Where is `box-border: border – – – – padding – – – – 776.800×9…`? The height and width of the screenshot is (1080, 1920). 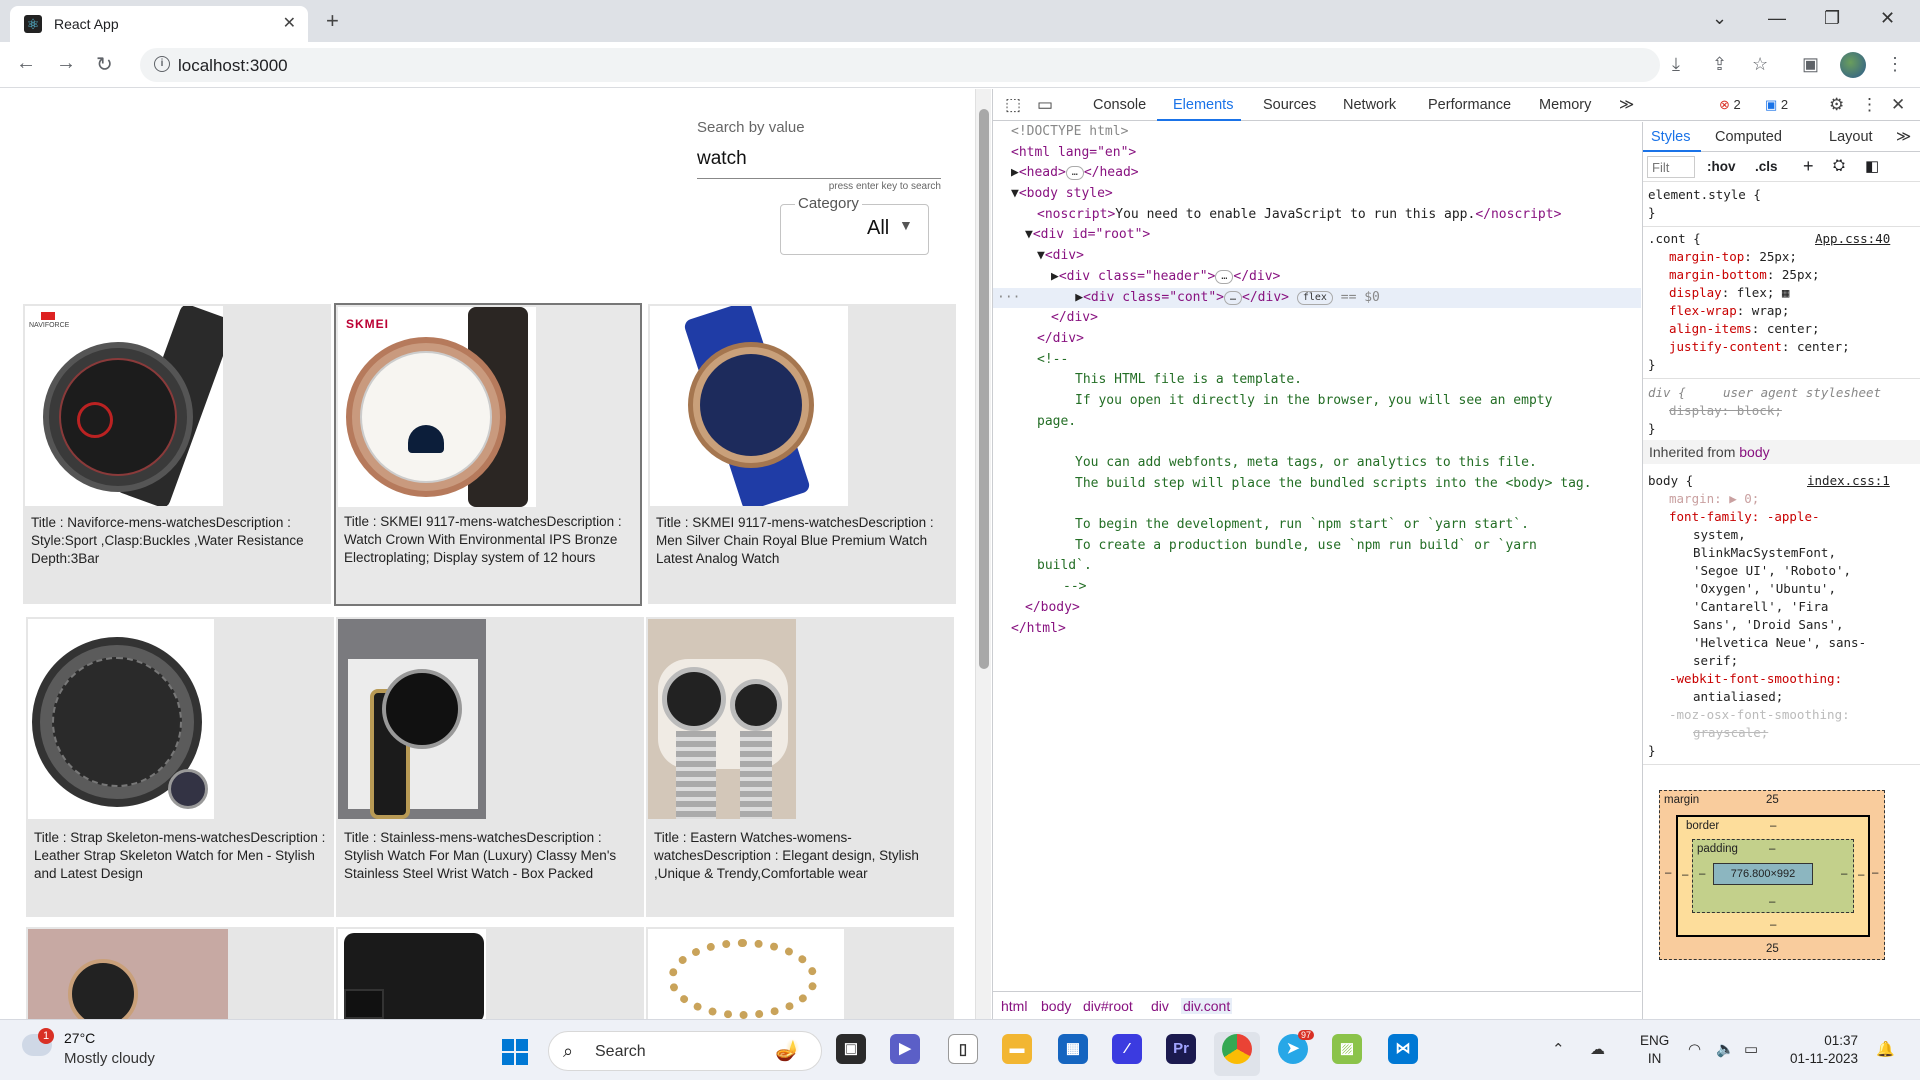
box-border: border – – – – padding – – – – 776.800×9… is located at coordinates (1773, 876).